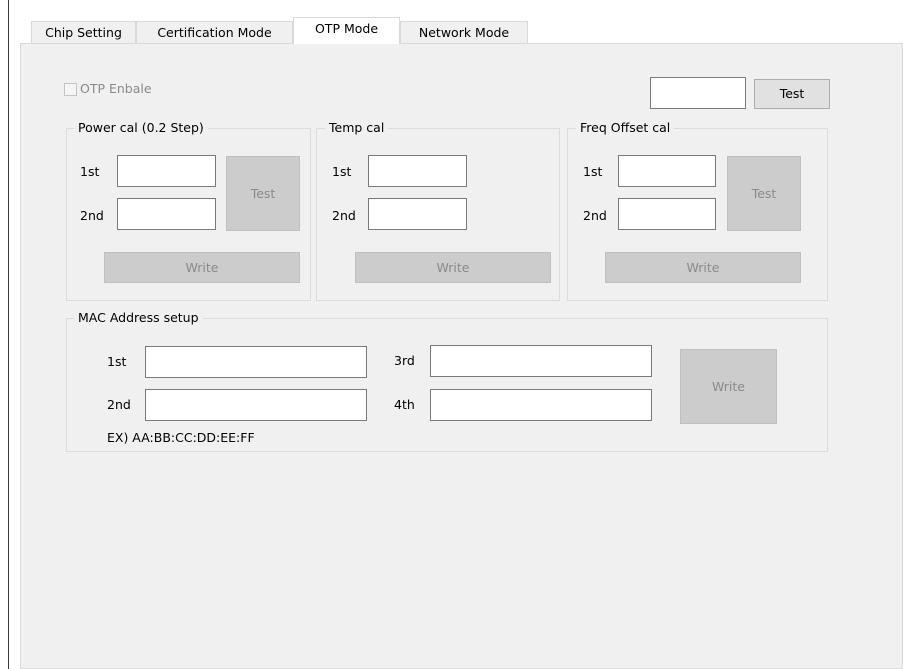 The image size is (903, 669). What do you see at coordinates (541, 361) in the screenshot?
I see `mac-third-input` at bounding box center [541, 361].